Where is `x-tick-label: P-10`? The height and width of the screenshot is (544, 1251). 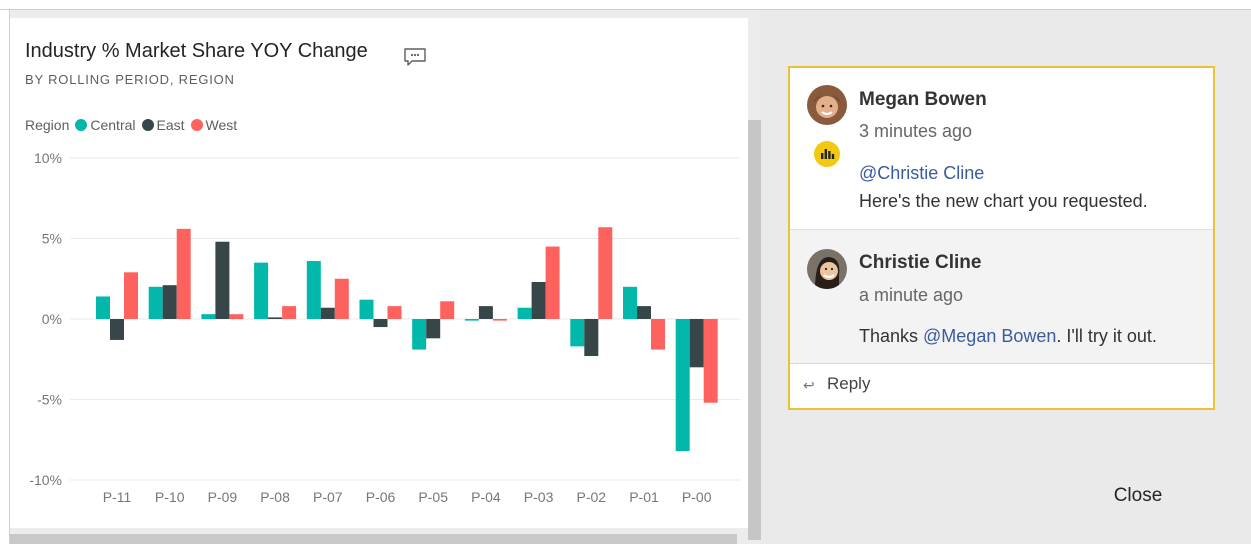
x-tick-label: P-10 is located at coordinates (170, 497).